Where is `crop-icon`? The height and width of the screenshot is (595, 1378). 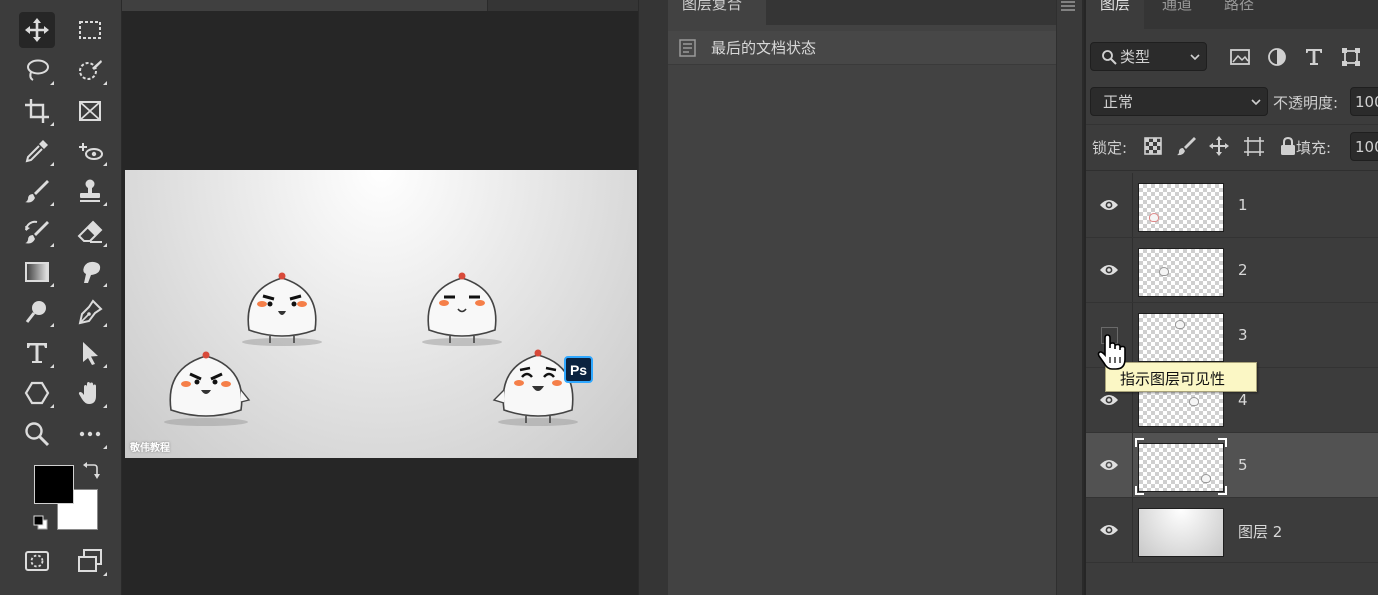
crop-icon is located at coordinates (37, 111).